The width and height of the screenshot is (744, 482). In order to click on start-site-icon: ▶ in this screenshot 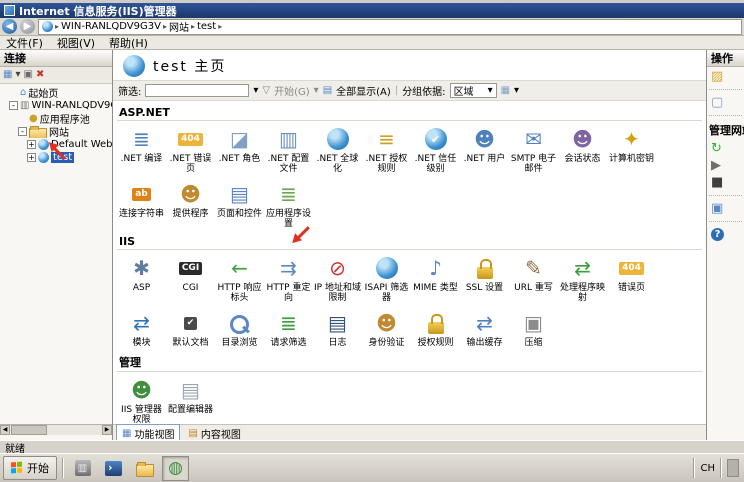, I will do `click(725, 165)`.